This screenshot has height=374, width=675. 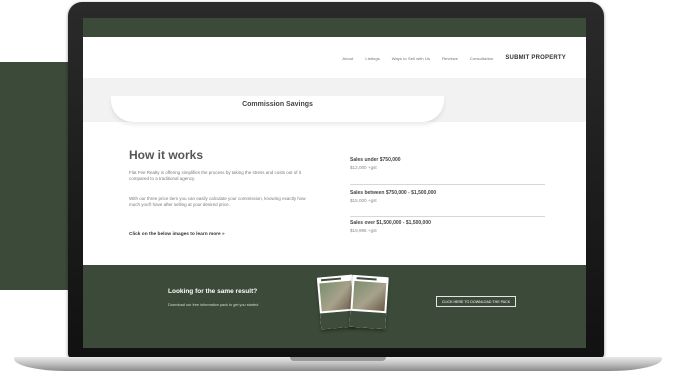 I want to click on tier-fee: $12,000 +gst, so click(x=363, y=167).